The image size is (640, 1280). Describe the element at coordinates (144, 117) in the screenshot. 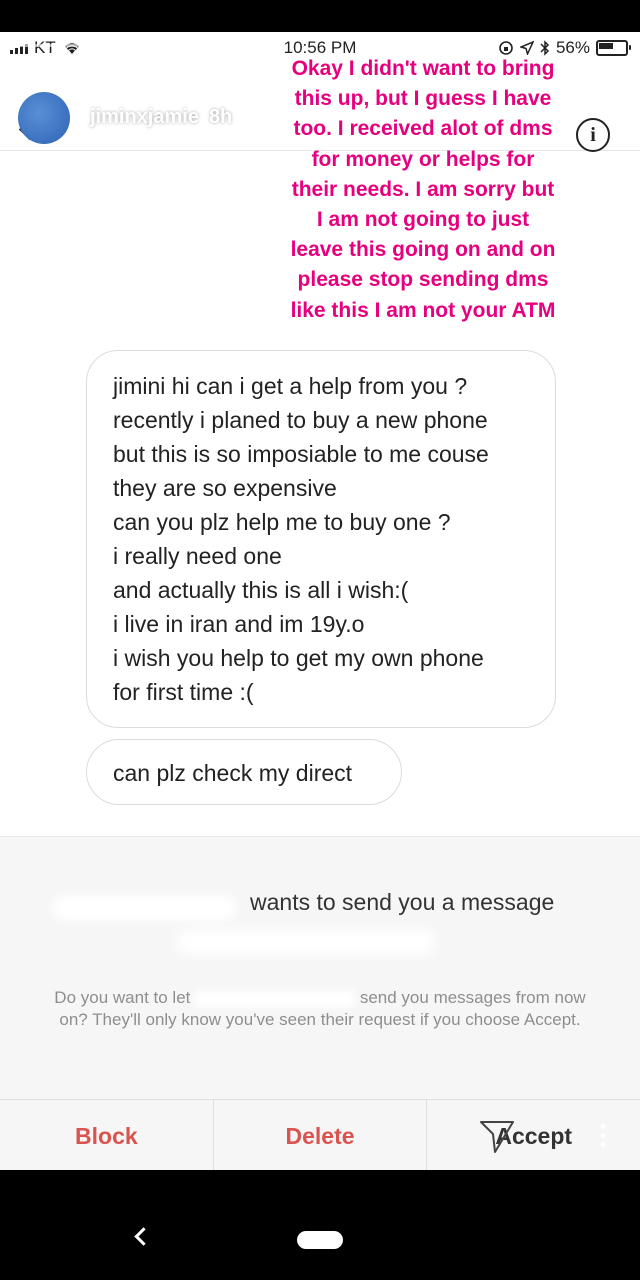

I see `story-username: jiminxjamie` at that location.